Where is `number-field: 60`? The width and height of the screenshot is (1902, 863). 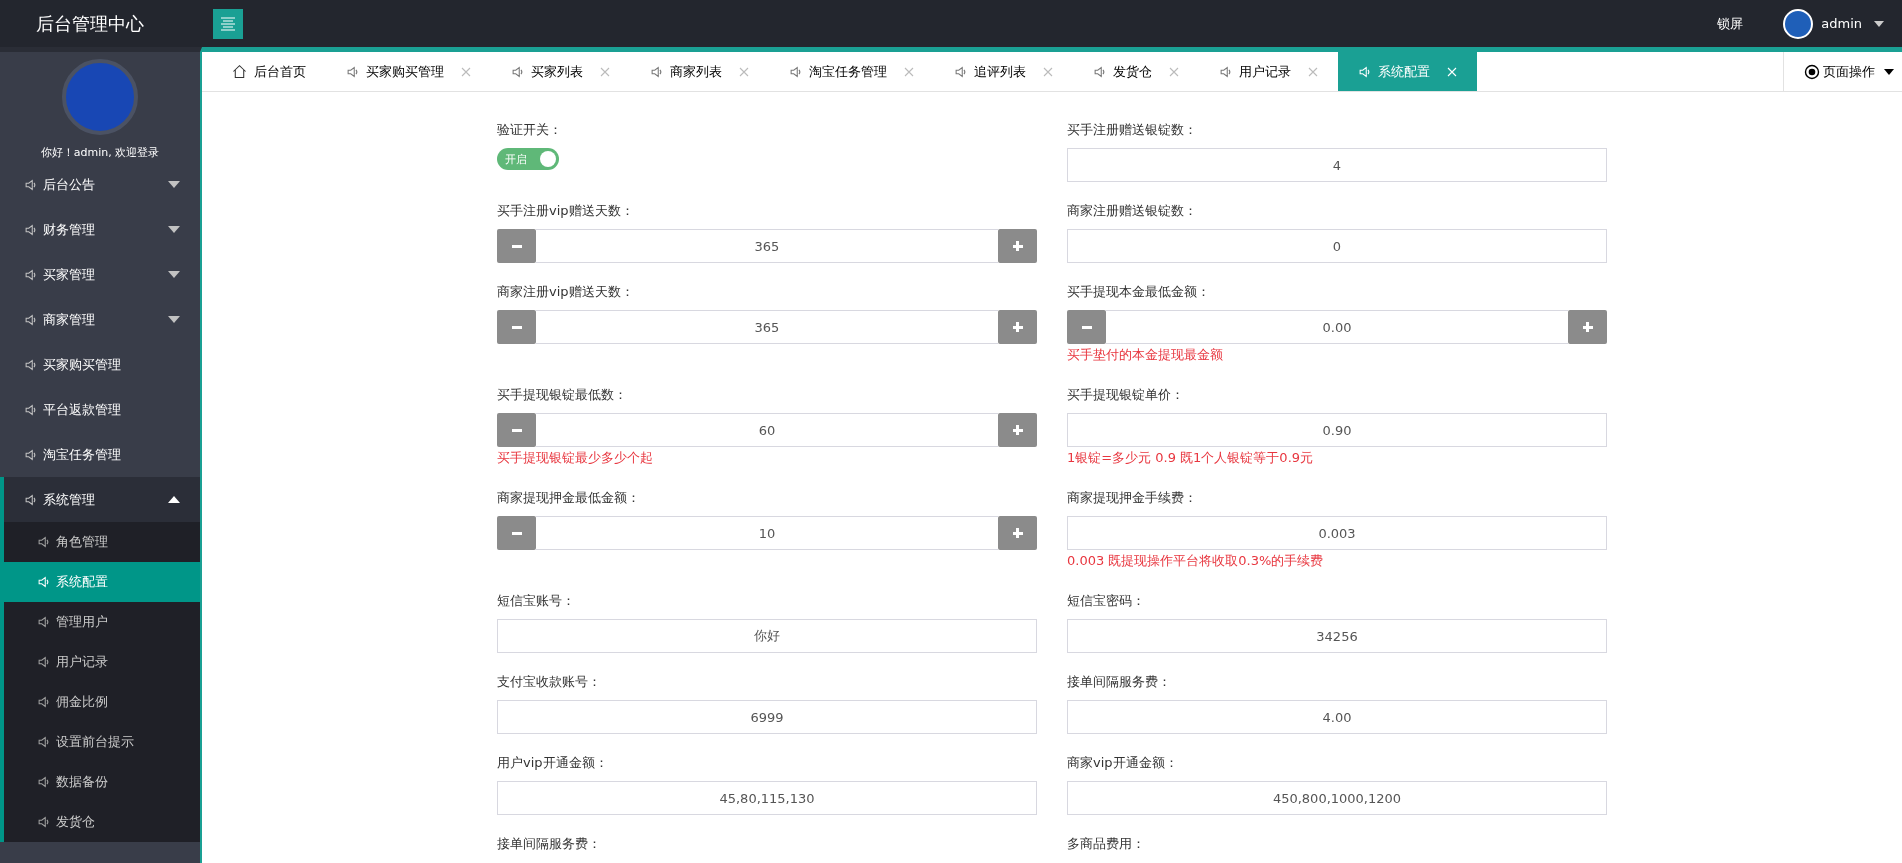
number-field: 60 is located at coordinates (767, 430).